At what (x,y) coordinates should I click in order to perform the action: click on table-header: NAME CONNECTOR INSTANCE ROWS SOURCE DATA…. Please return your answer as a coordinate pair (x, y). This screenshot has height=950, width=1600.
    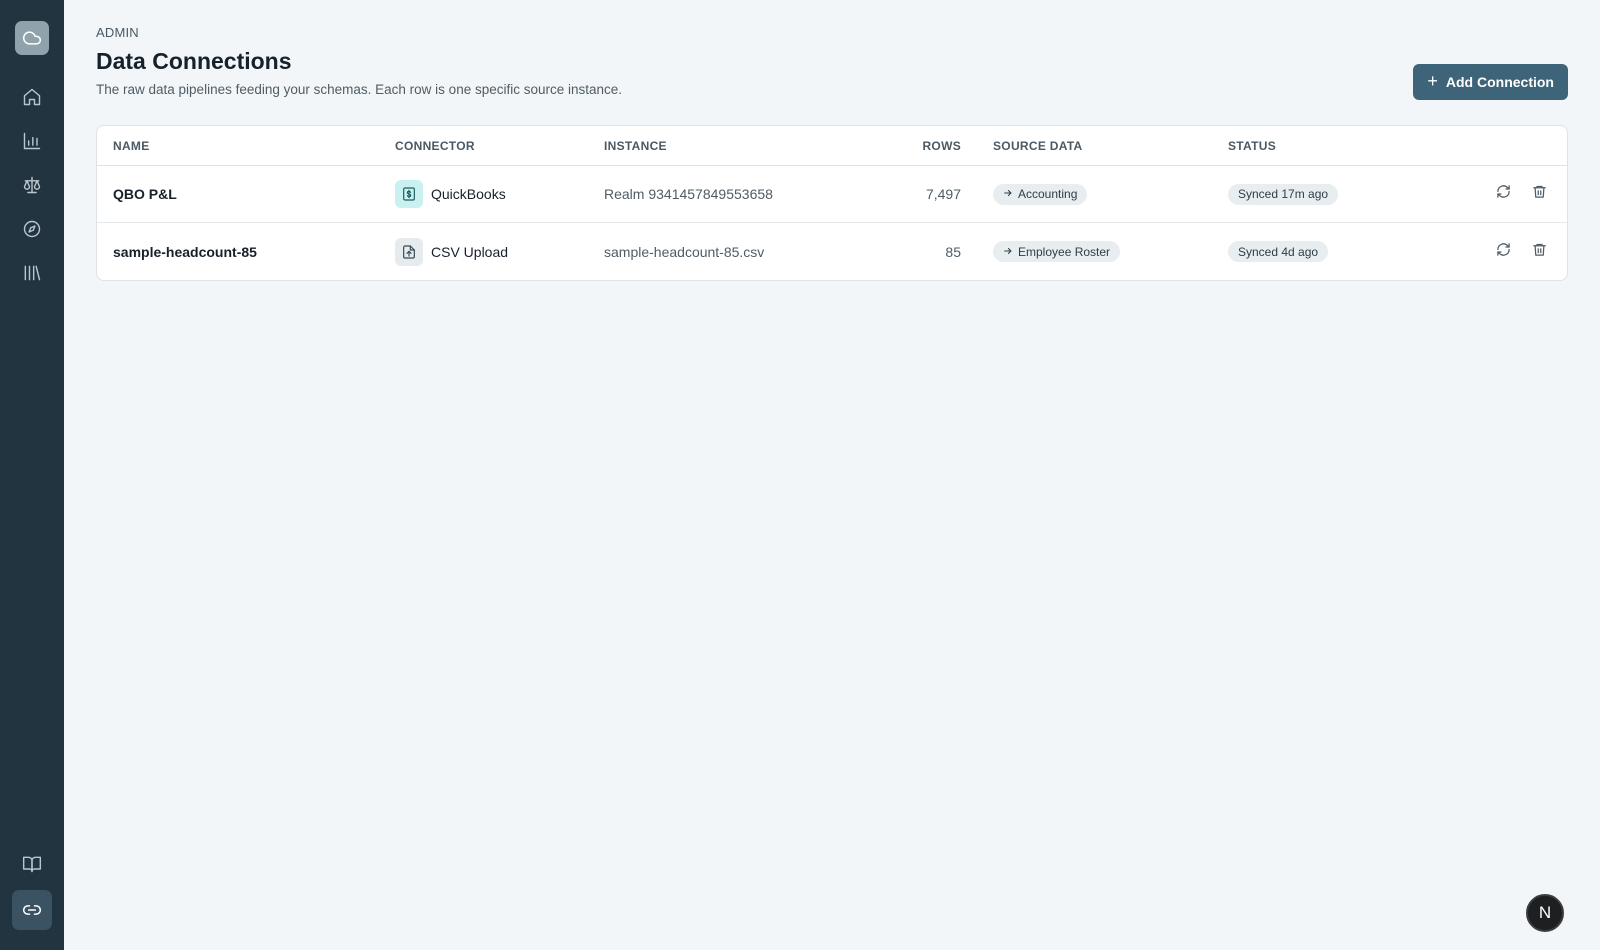
    Looking at the image, I should click on (832, 146).